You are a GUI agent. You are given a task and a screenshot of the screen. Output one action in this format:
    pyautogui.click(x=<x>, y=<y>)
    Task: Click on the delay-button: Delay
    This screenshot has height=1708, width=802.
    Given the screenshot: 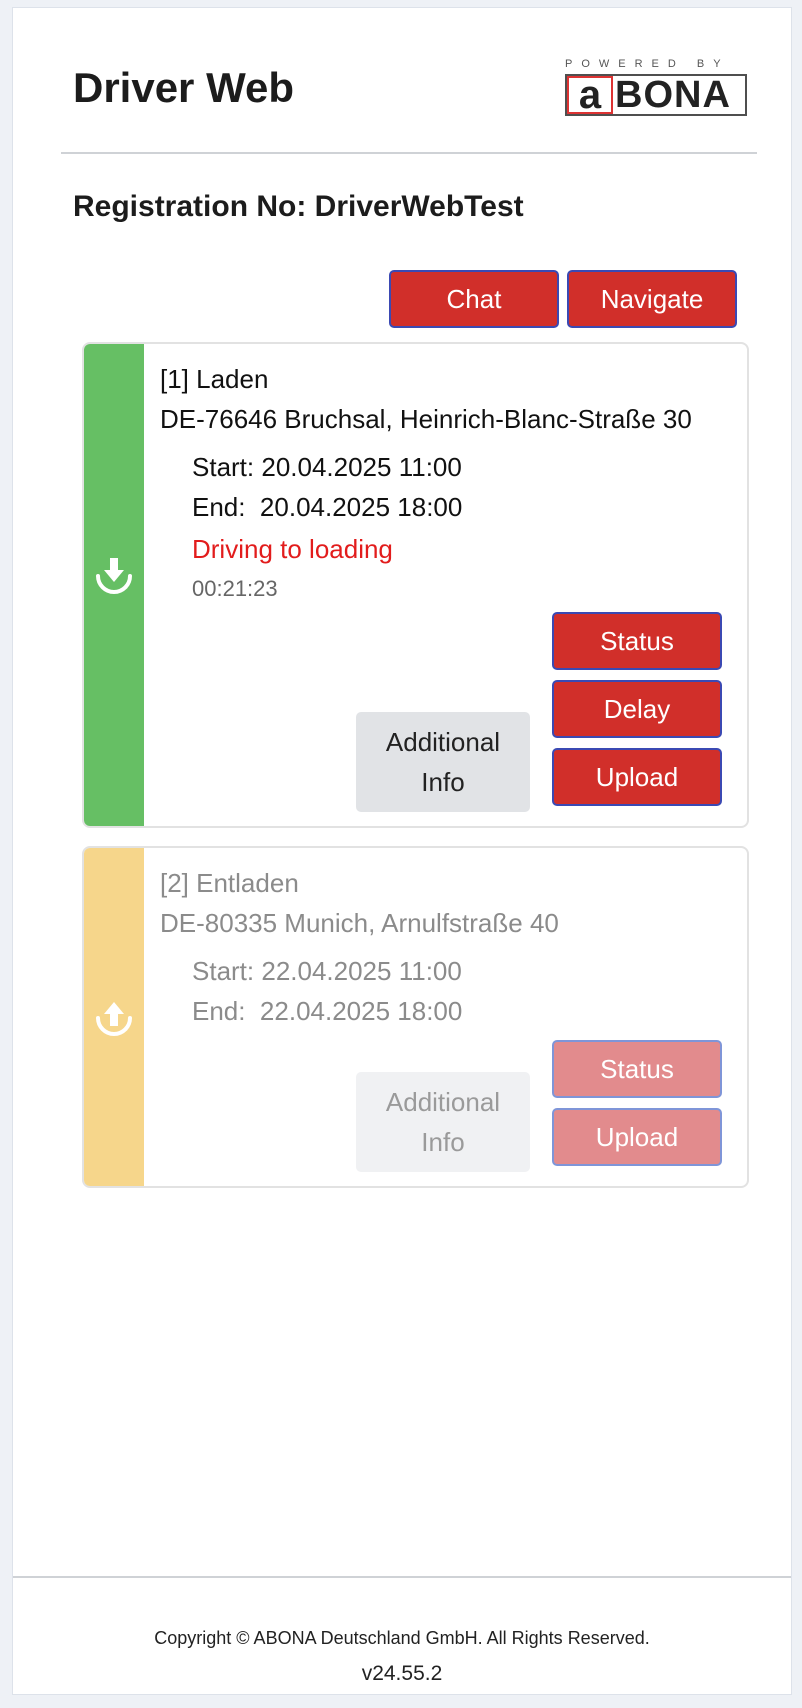 What is the action you would take?
    pyautogui.click(x=637, y=709)
    